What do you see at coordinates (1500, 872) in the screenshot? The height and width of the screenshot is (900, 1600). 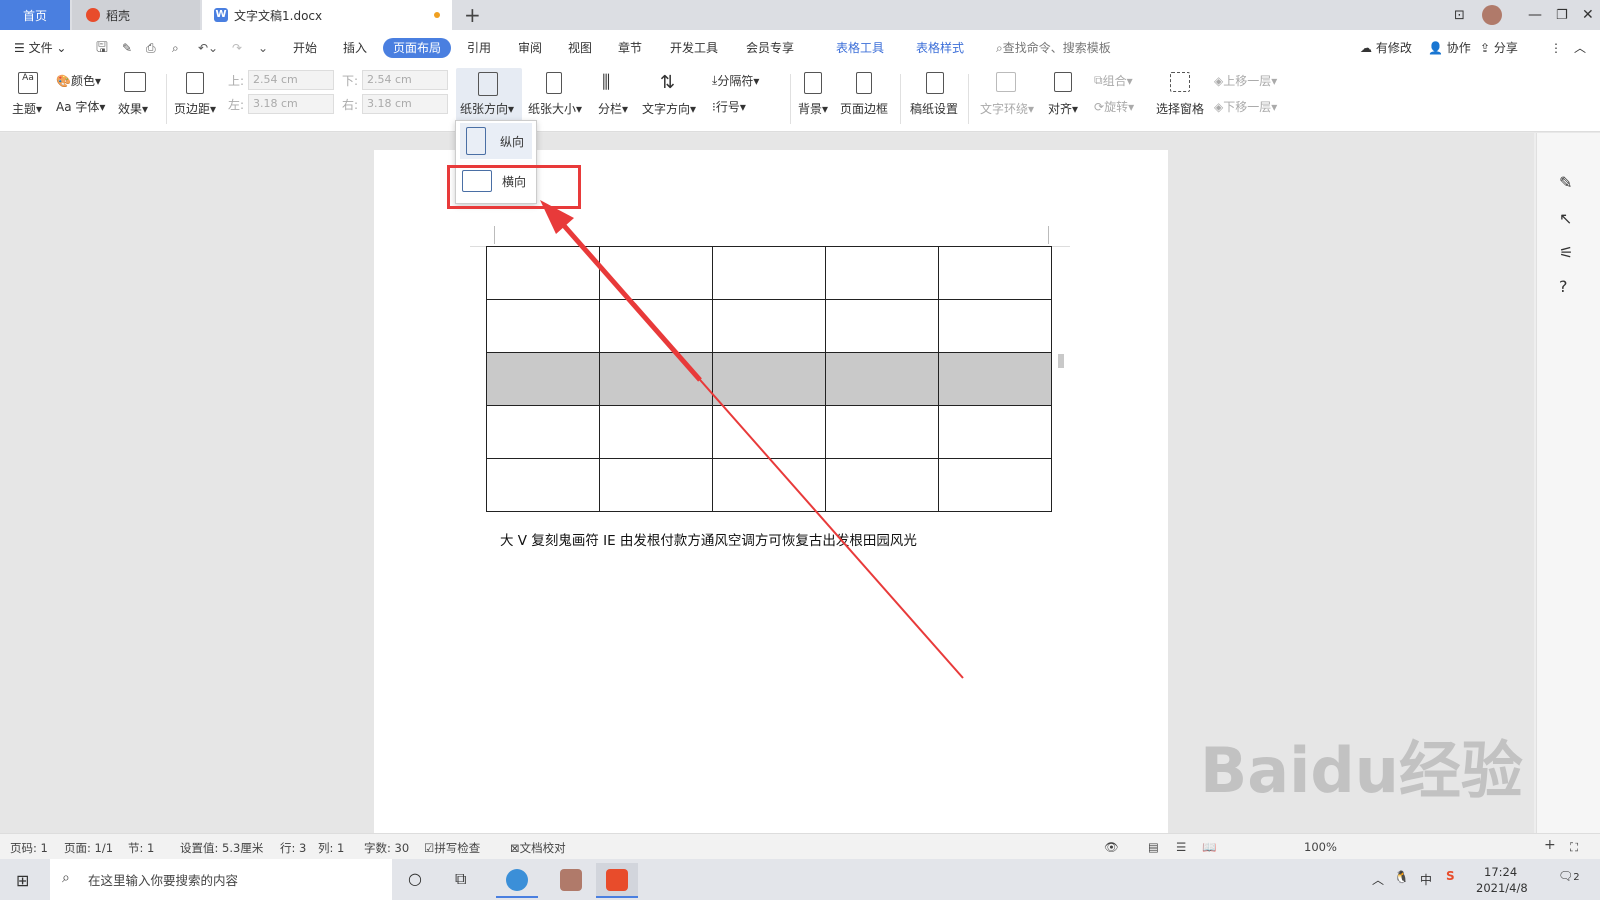 I see `clock-time: 17:24` at bounding box center [1500, 872].